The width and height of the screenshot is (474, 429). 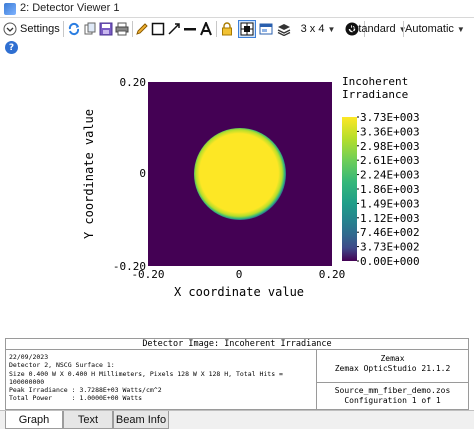 I want to click on layers-icon, so click(x=284, y=30).